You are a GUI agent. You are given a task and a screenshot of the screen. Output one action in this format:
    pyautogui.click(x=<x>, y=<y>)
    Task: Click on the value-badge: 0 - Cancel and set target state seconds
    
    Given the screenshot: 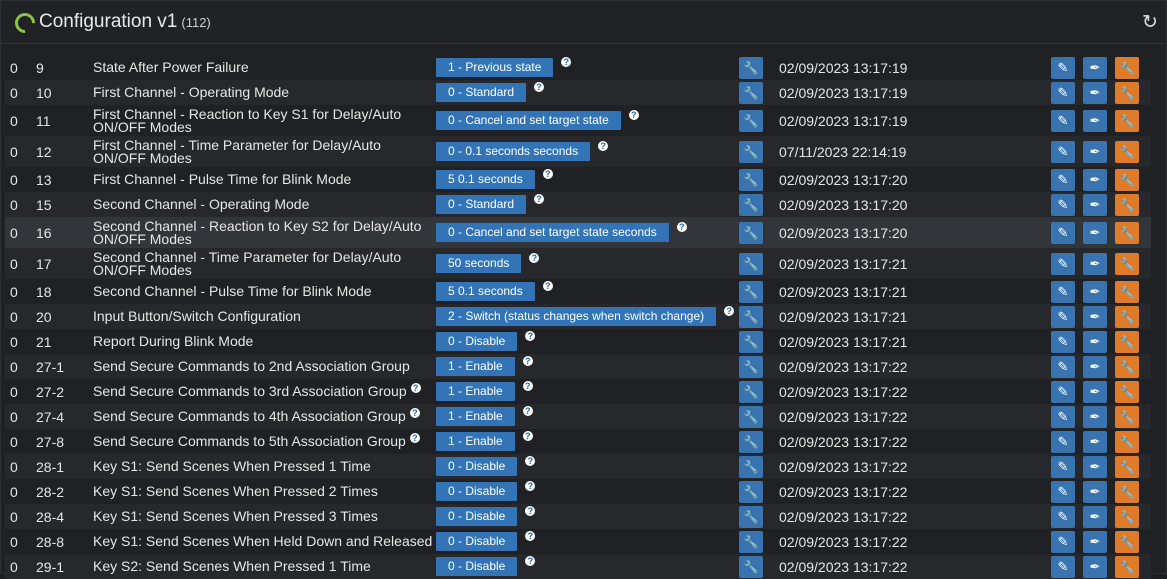 What is the action you would take?
    pyautogui.click(x=552, y=232)
    